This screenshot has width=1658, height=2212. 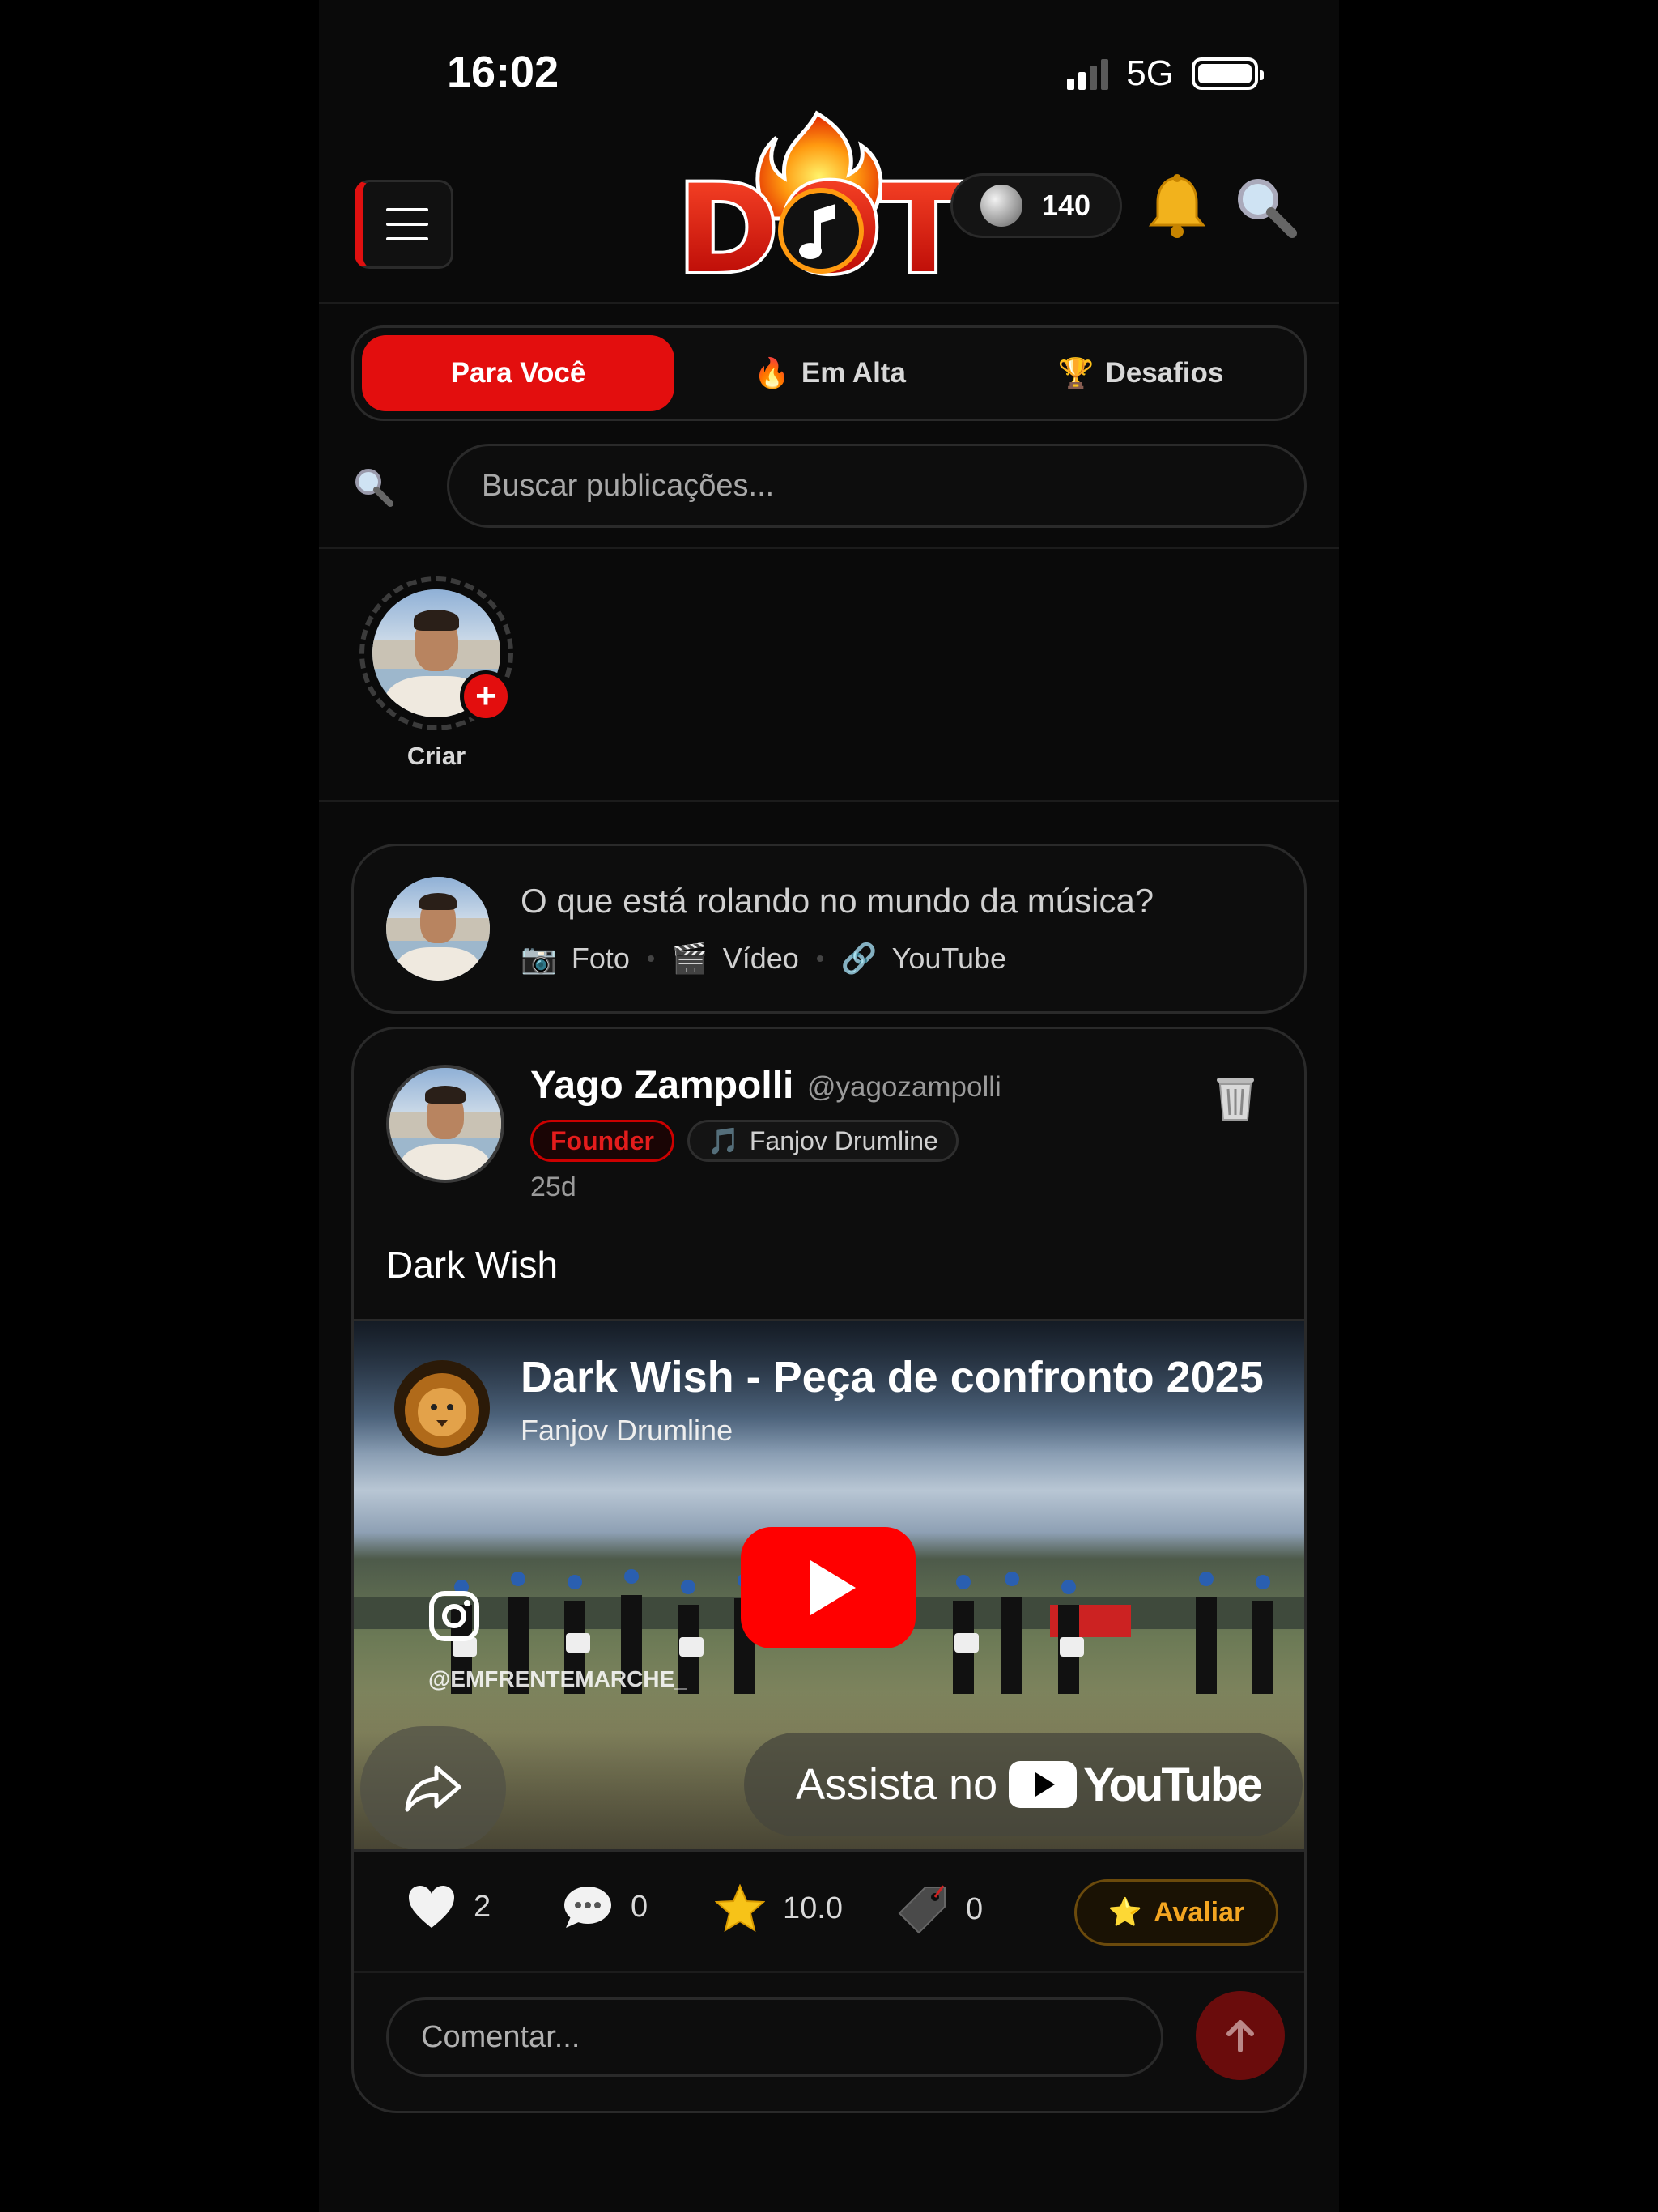 I want to click on tag-button: 0, so click(x=940, y=1909).